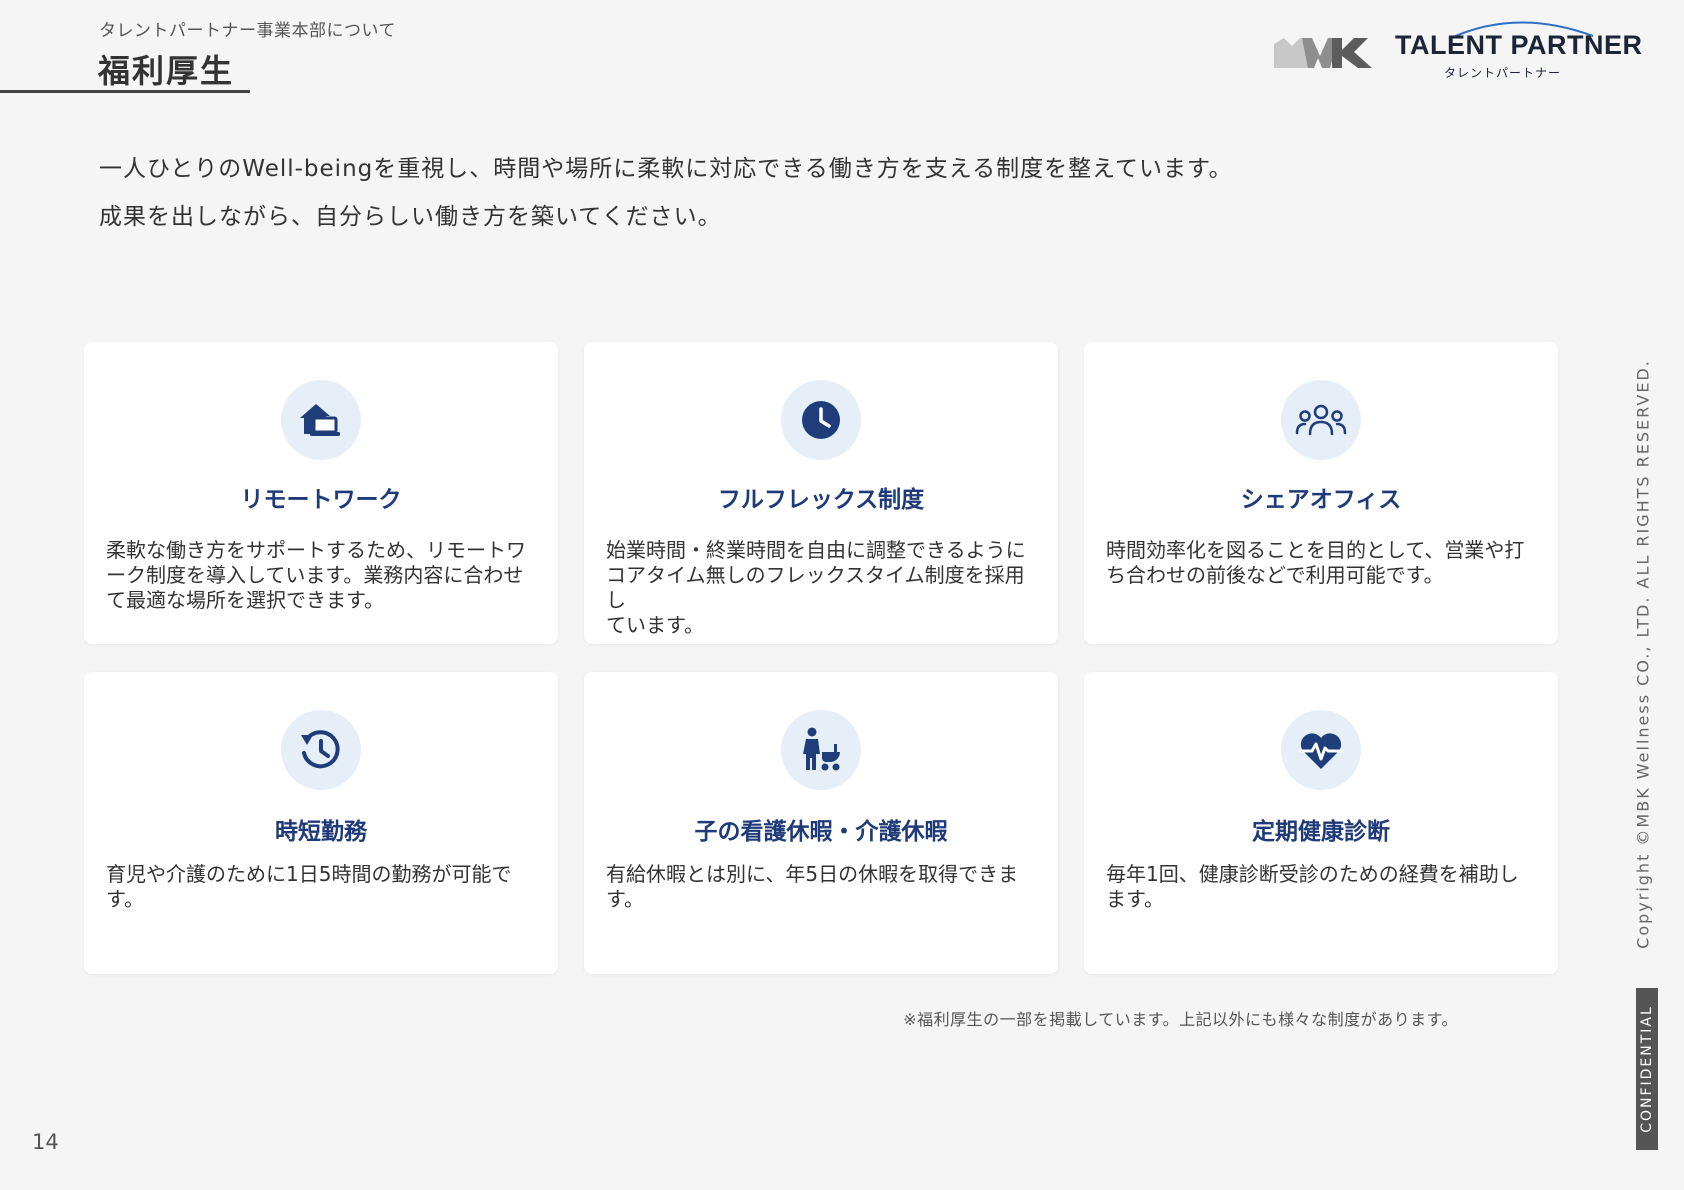 This screenshot has height=1190, width=1684. What do you see at coordinates (821, 887) in the screenshot?
I see `card-description: 有給休暇とは別に、年5日の休暇を取得できま す。` at bounding box center [821, 887].